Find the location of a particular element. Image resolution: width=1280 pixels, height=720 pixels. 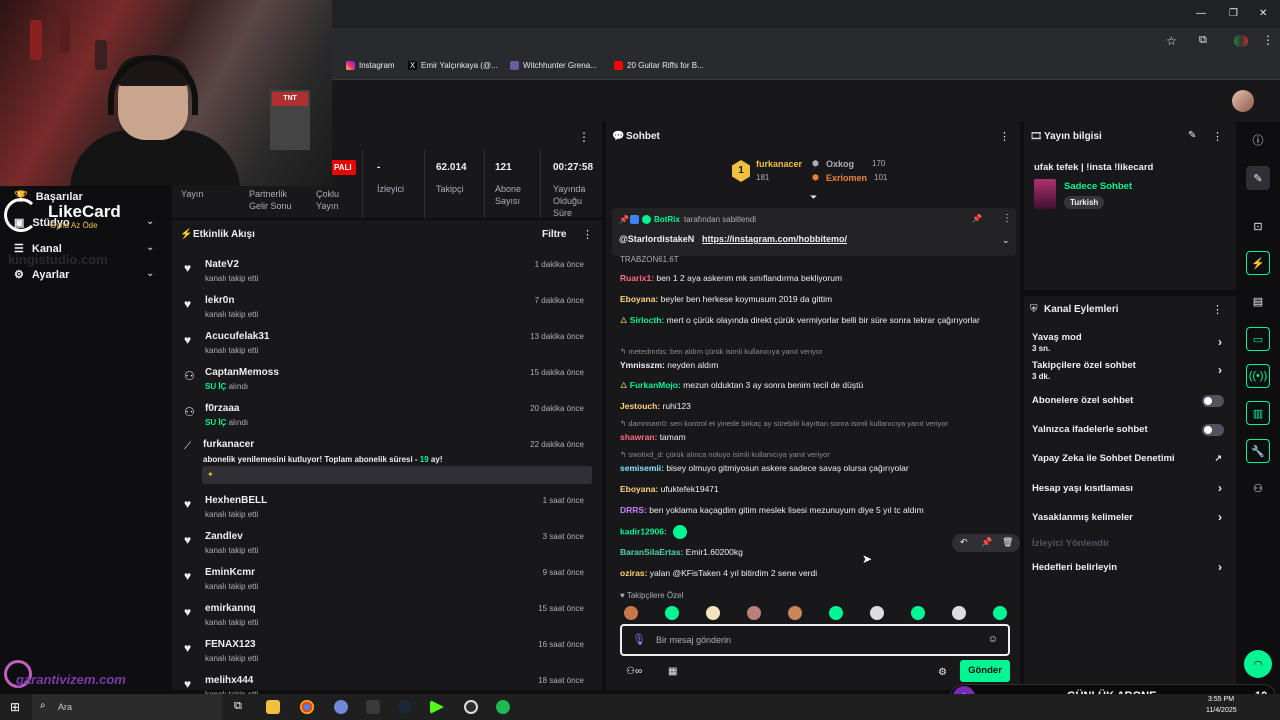

feed-username: lekr0n is located at coordinates (219, 300).